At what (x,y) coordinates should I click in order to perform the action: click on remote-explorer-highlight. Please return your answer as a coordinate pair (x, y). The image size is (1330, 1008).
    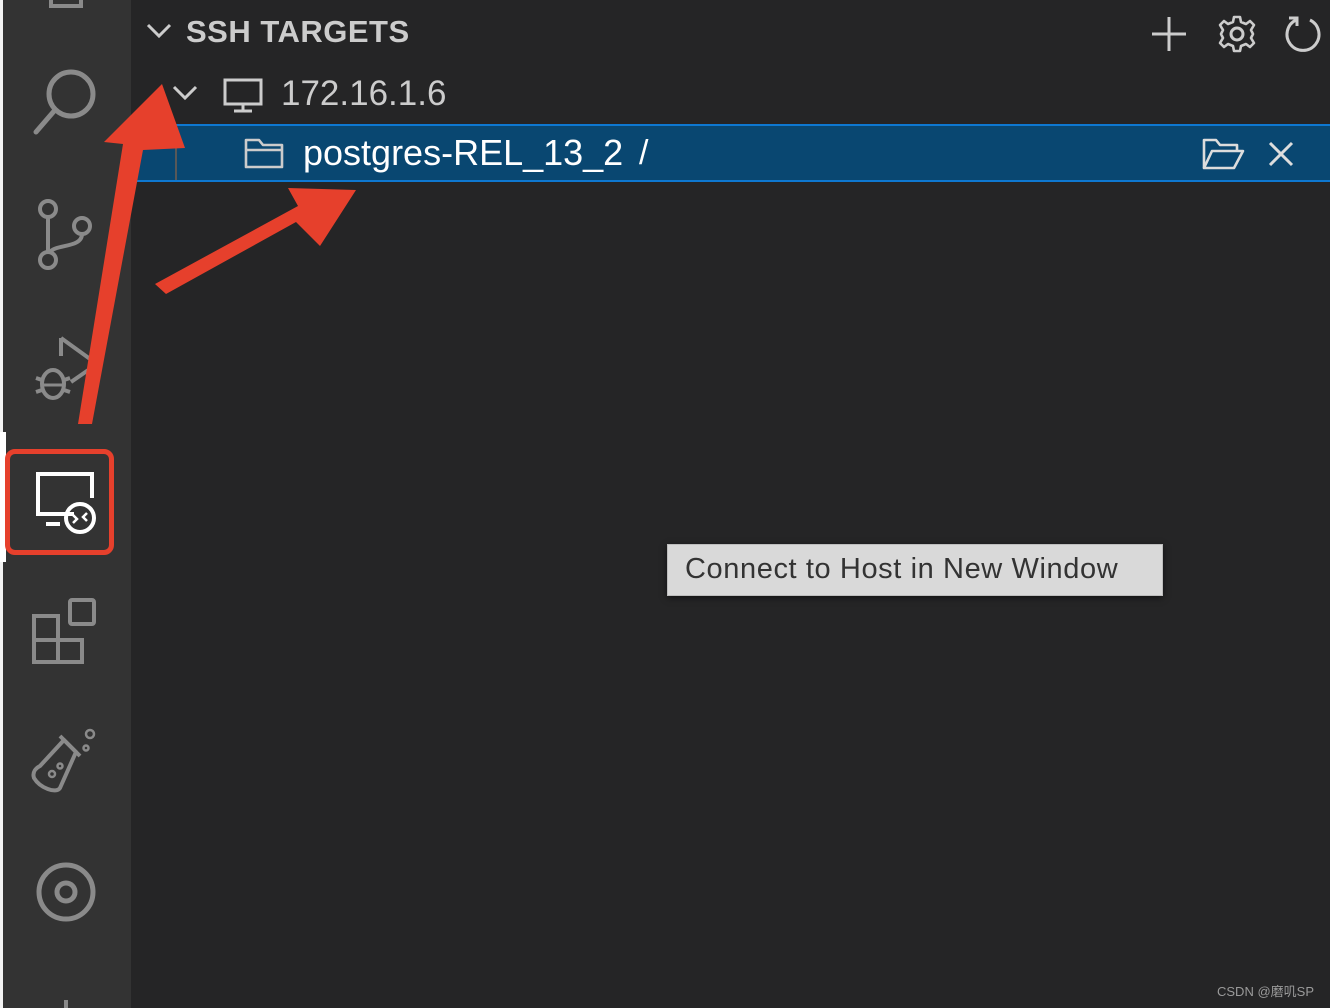
    Looking at the image, I should click on (59, 502).